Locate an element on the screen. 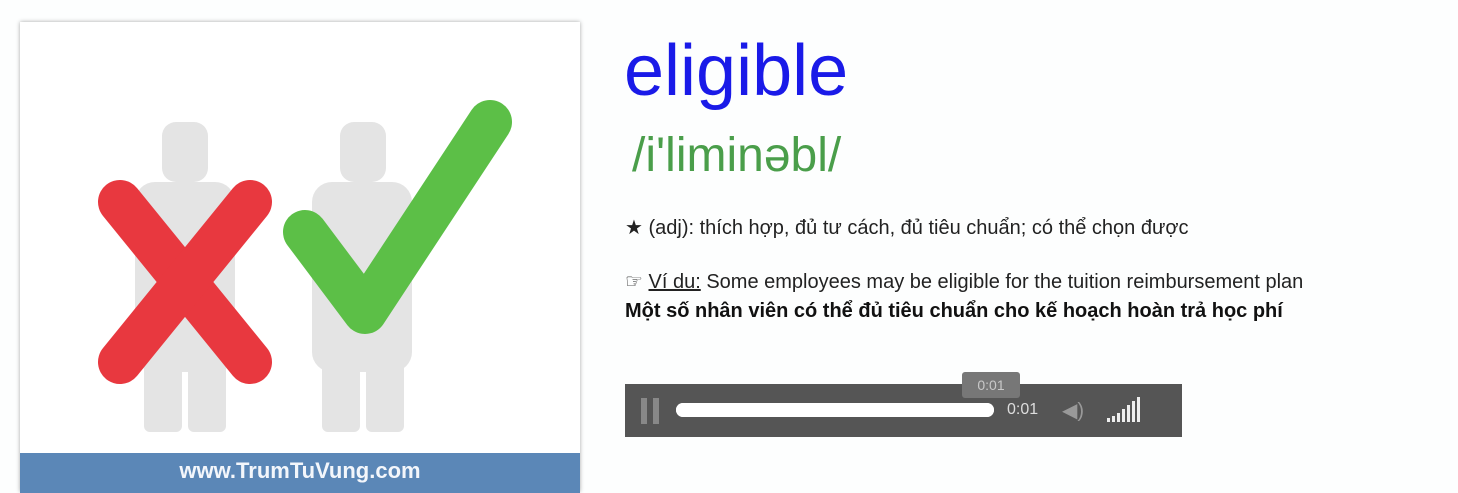 The height and width of the screenshot is (493, 1458). progress-slider is located at coordinates (835, 410).